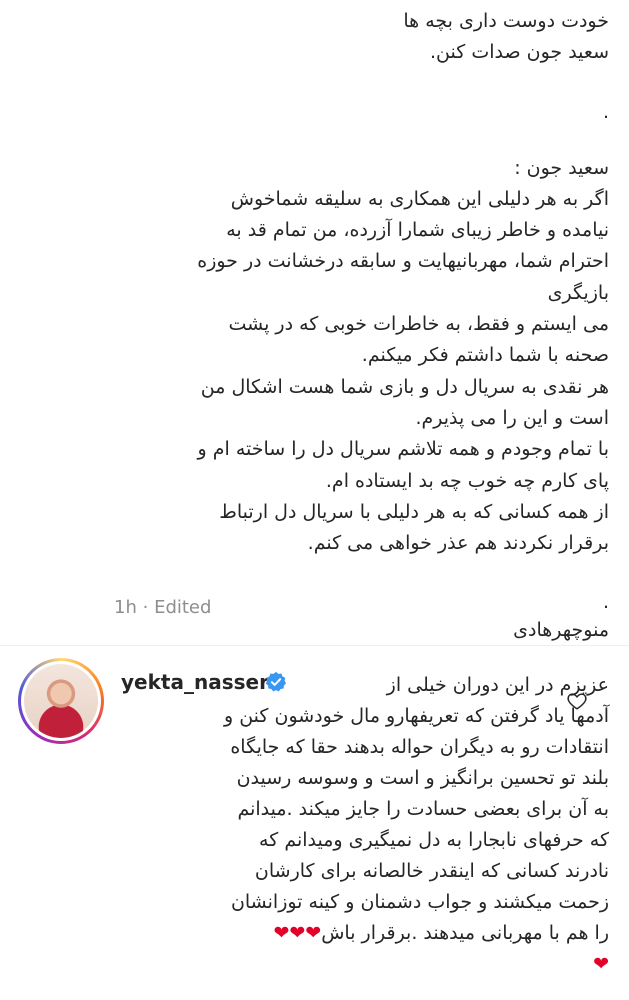  What do you see at coordinates (359, 964) in the screenshot?
I see `comment-line: ❤` at bounding box center [359, 964].